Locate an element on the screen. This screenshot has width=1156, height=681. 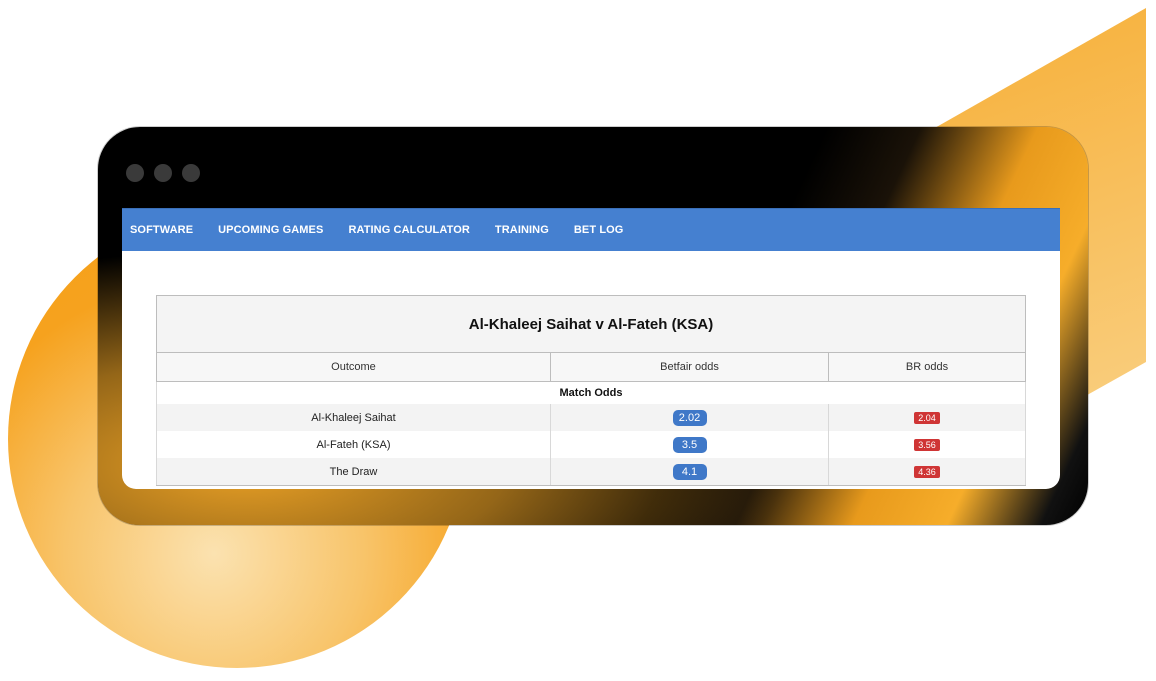
nav-item-bet-log: BET LOG is located at coordinates (599, 230).